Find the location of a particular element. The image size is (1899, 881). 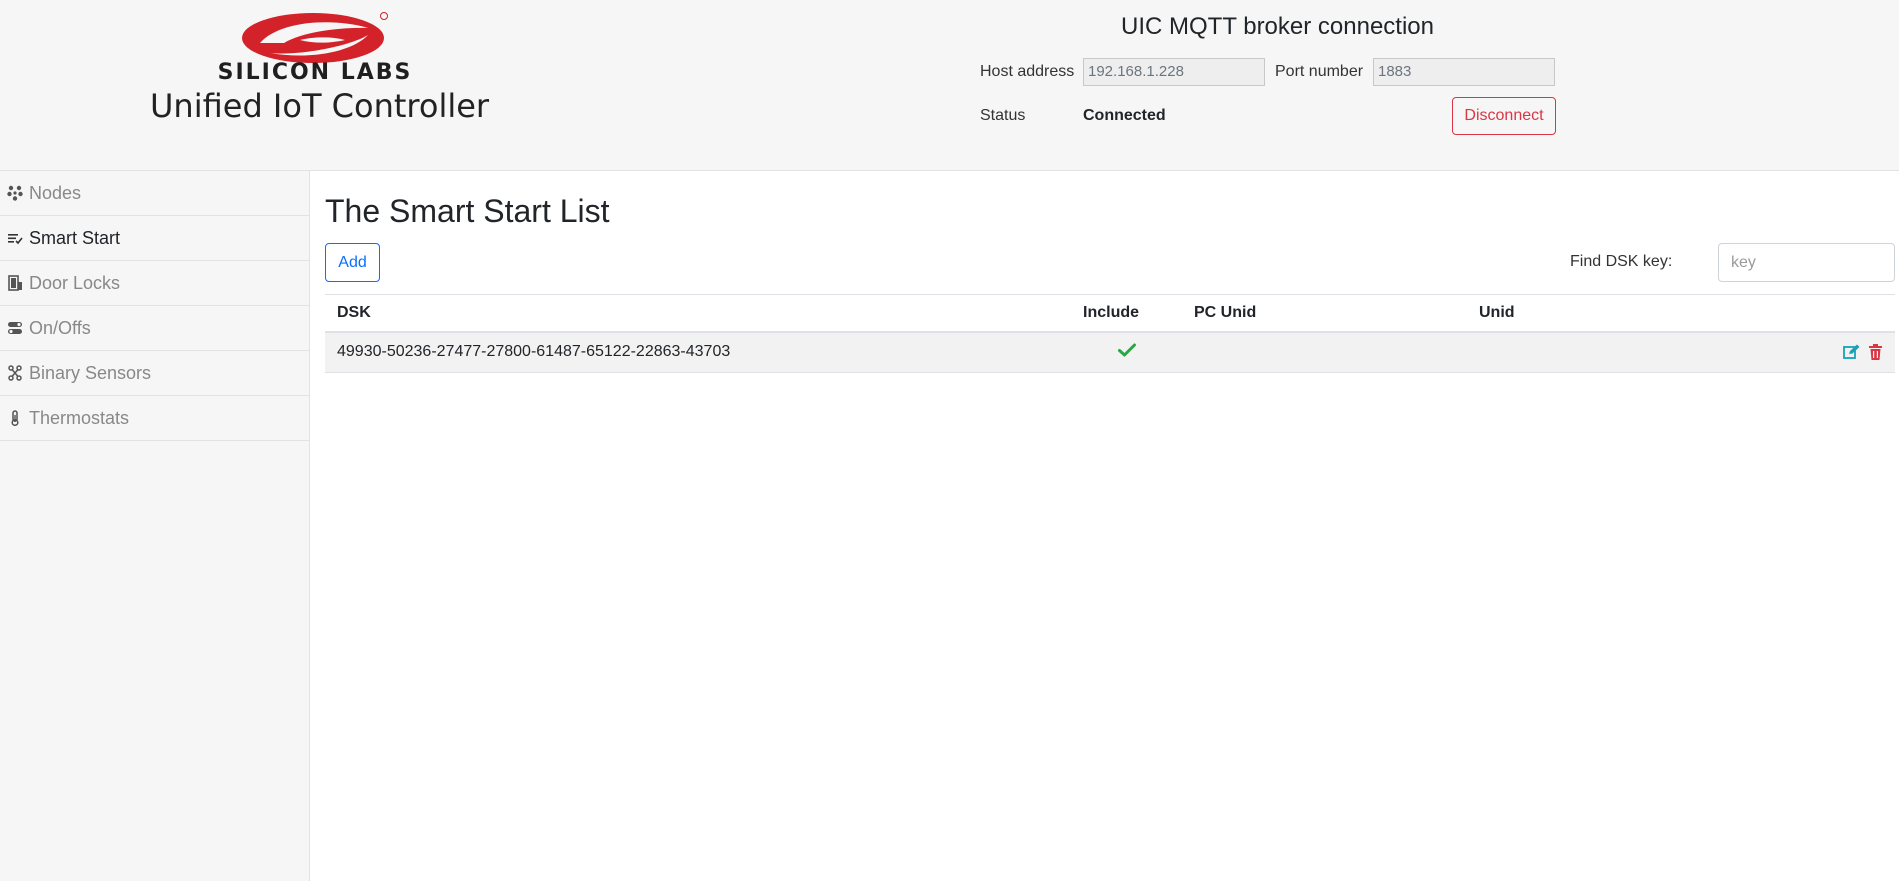

sidebar-item-label: On/Offs is located at coordinates (60, 327).